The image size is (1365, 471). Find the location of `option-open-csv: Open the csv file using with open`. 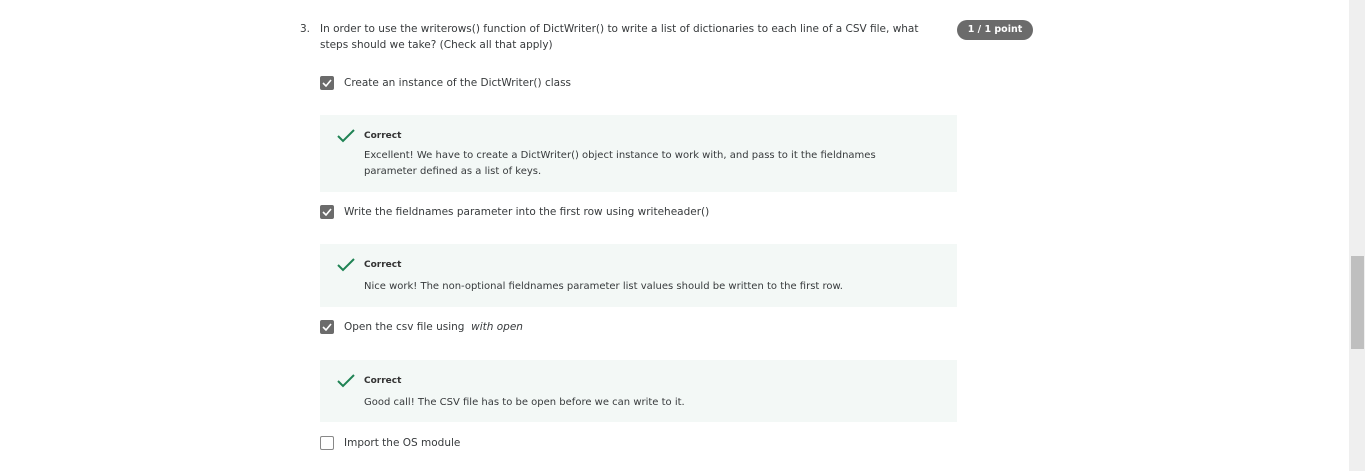

option-open-csv: Open the csv file using with open is located at coordinates (421, 327).